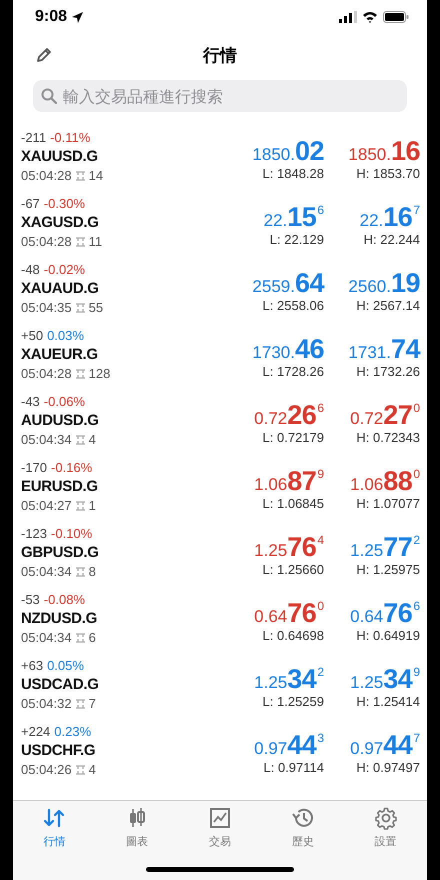 The image size is (440, 880). I want to click on spread-value: 128, so click(99, 373).